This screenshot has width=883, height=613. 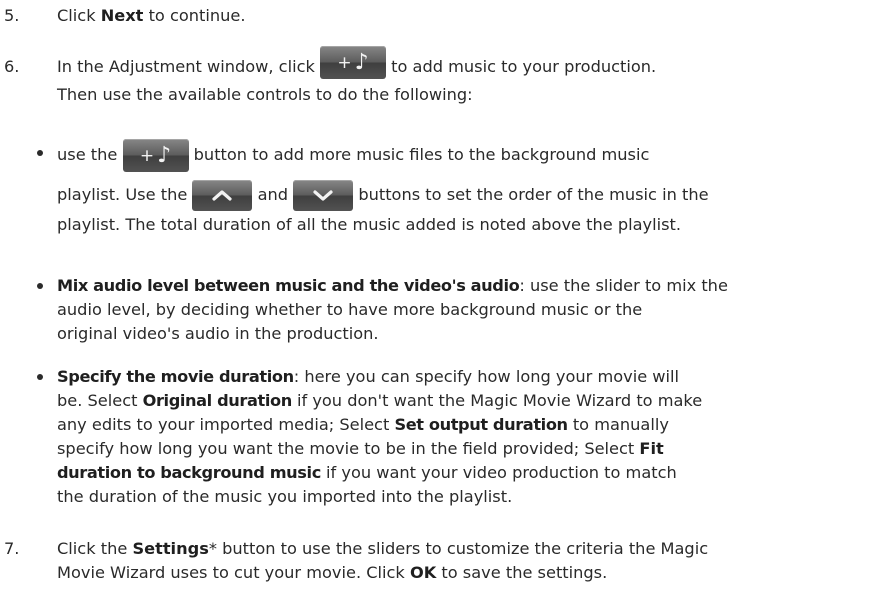 I want to click on step-number: 7., so click(x=12, y=548).